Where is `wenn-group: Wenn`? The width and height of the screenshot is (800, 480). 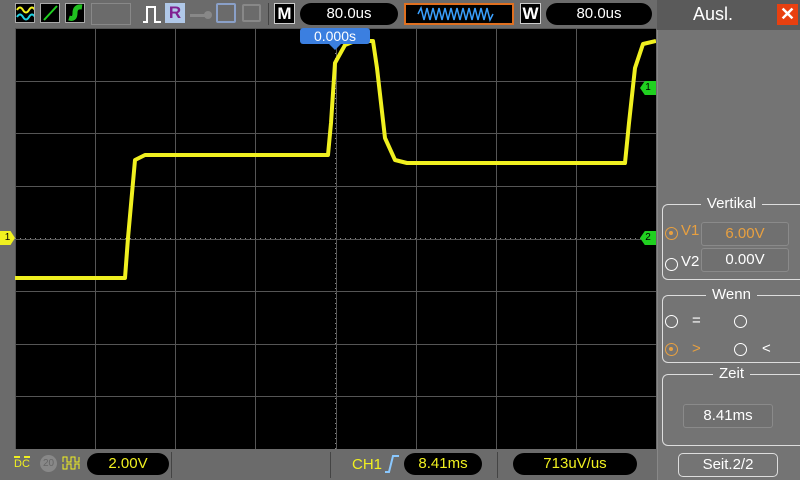
wenn-group: Wenn is located at coordinates (731, 324).